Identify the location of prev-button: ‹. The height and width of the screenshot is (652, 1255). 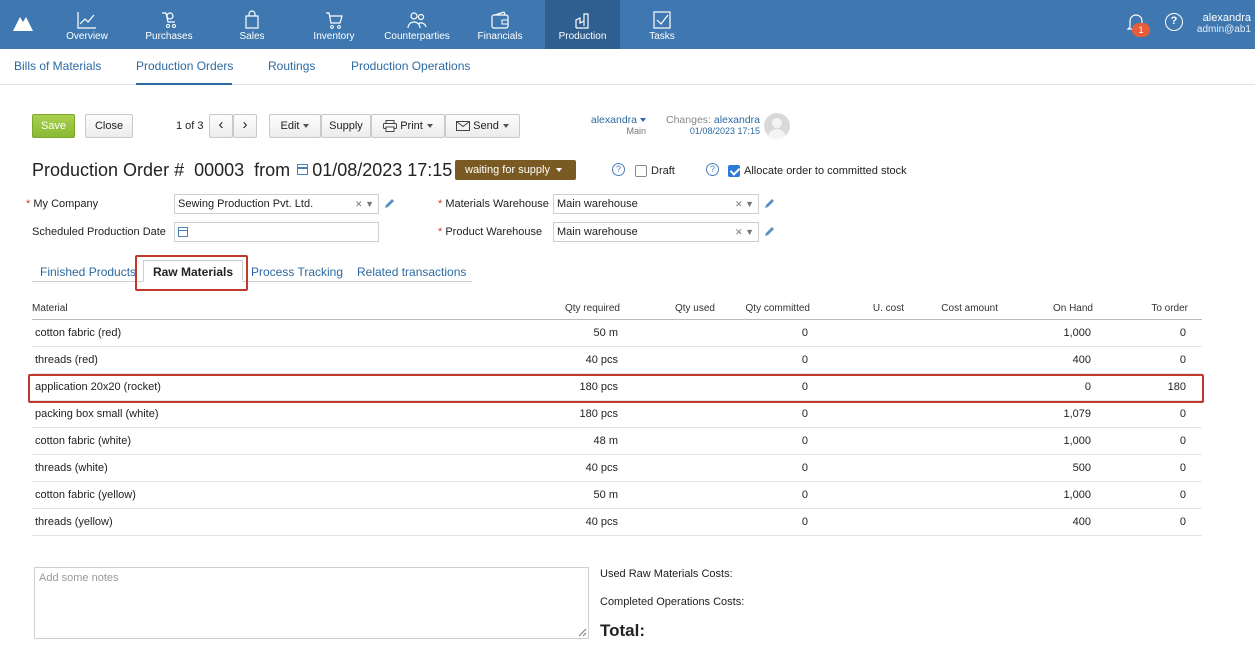
(221, 126).